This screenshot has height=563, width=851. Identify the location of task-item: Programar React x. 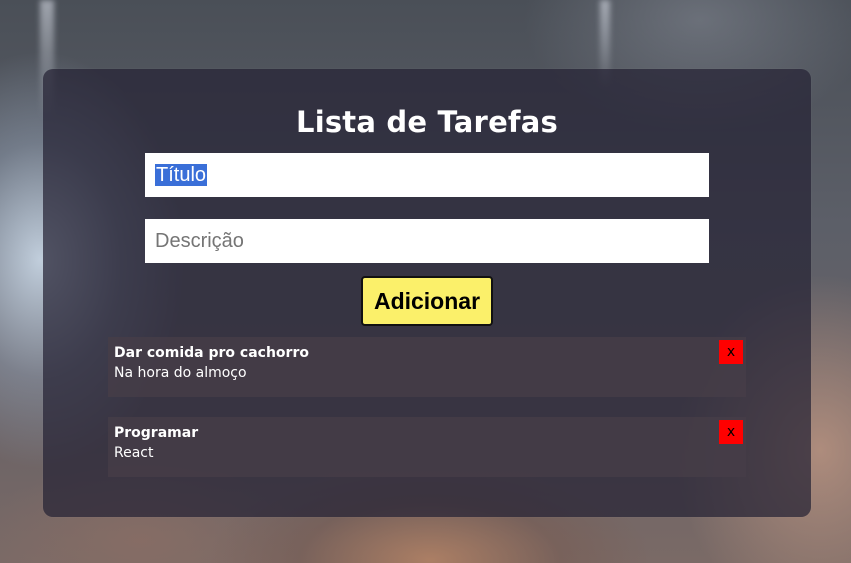
(427, 447).